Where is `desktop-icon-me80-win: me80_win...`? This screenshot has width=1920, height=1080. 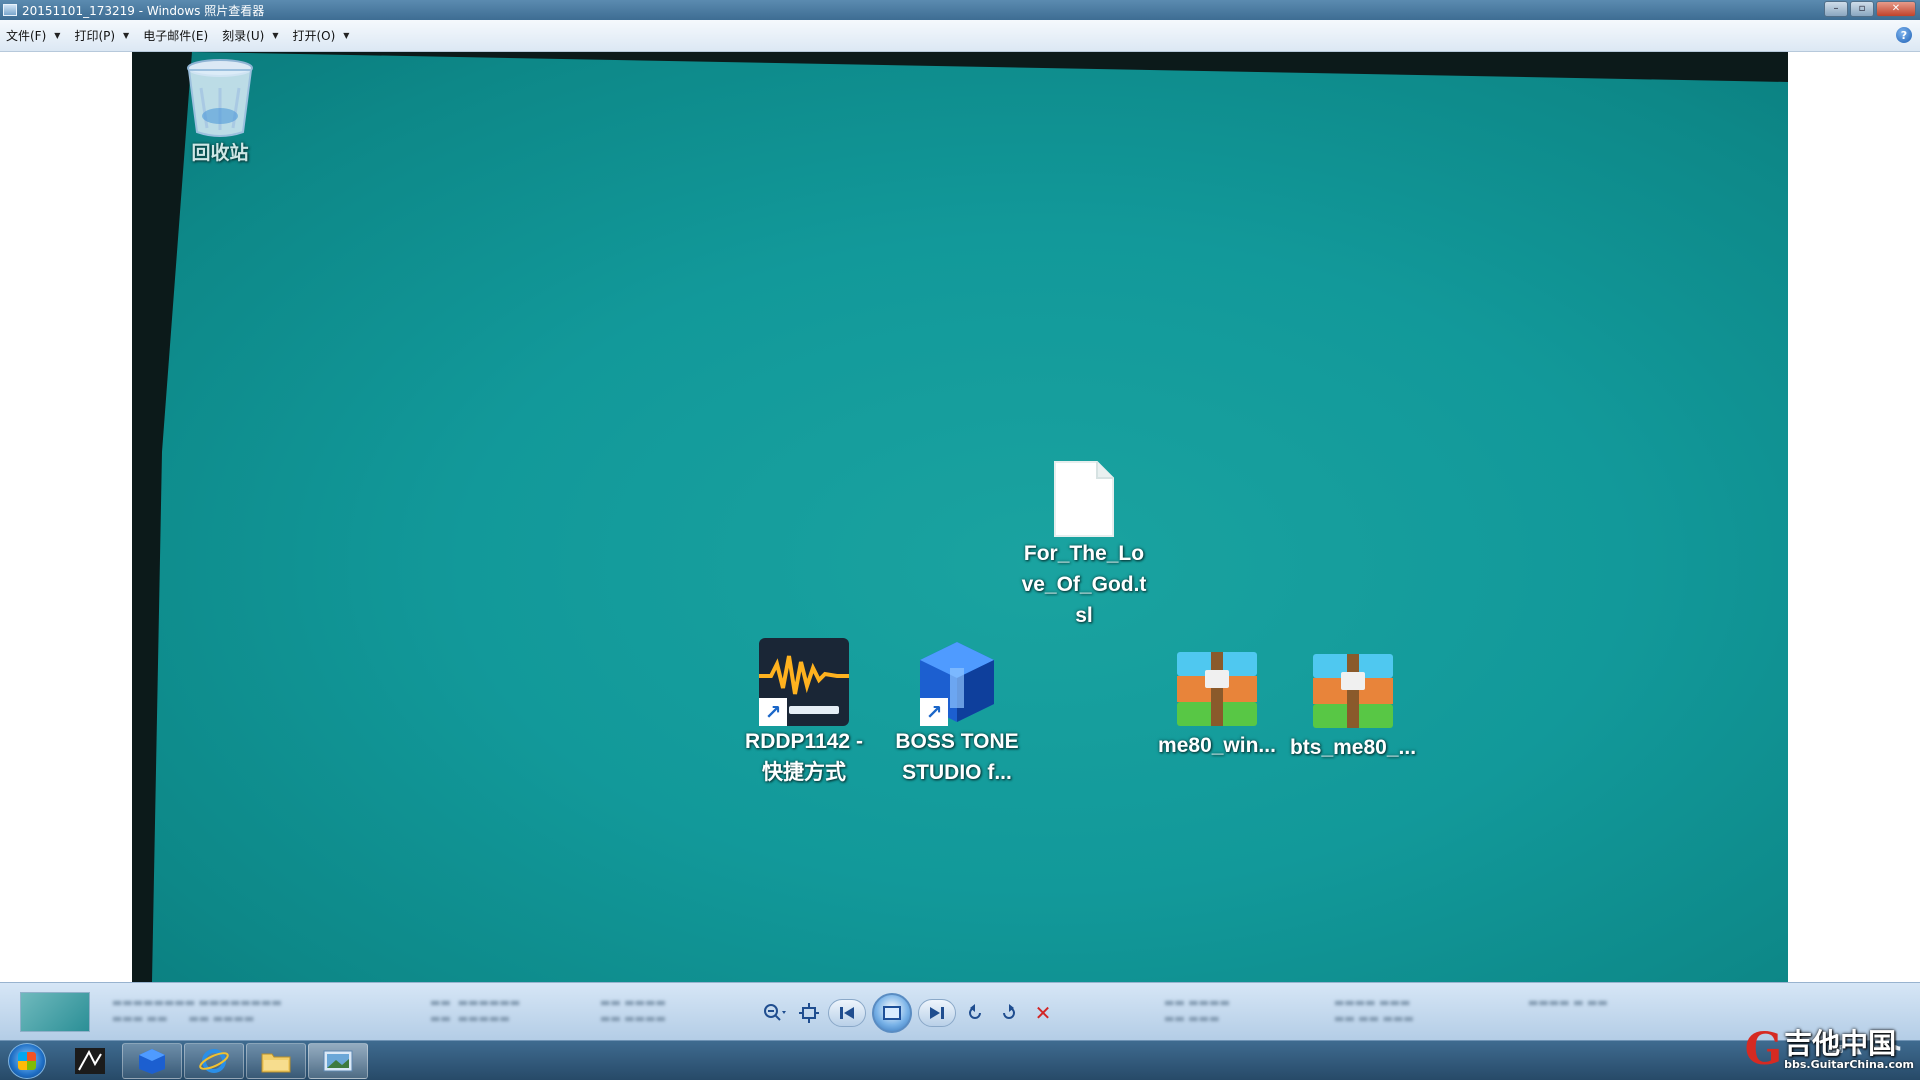
desktop-icon-me80-win: me80_win... is located at coordinates (1217, 704).